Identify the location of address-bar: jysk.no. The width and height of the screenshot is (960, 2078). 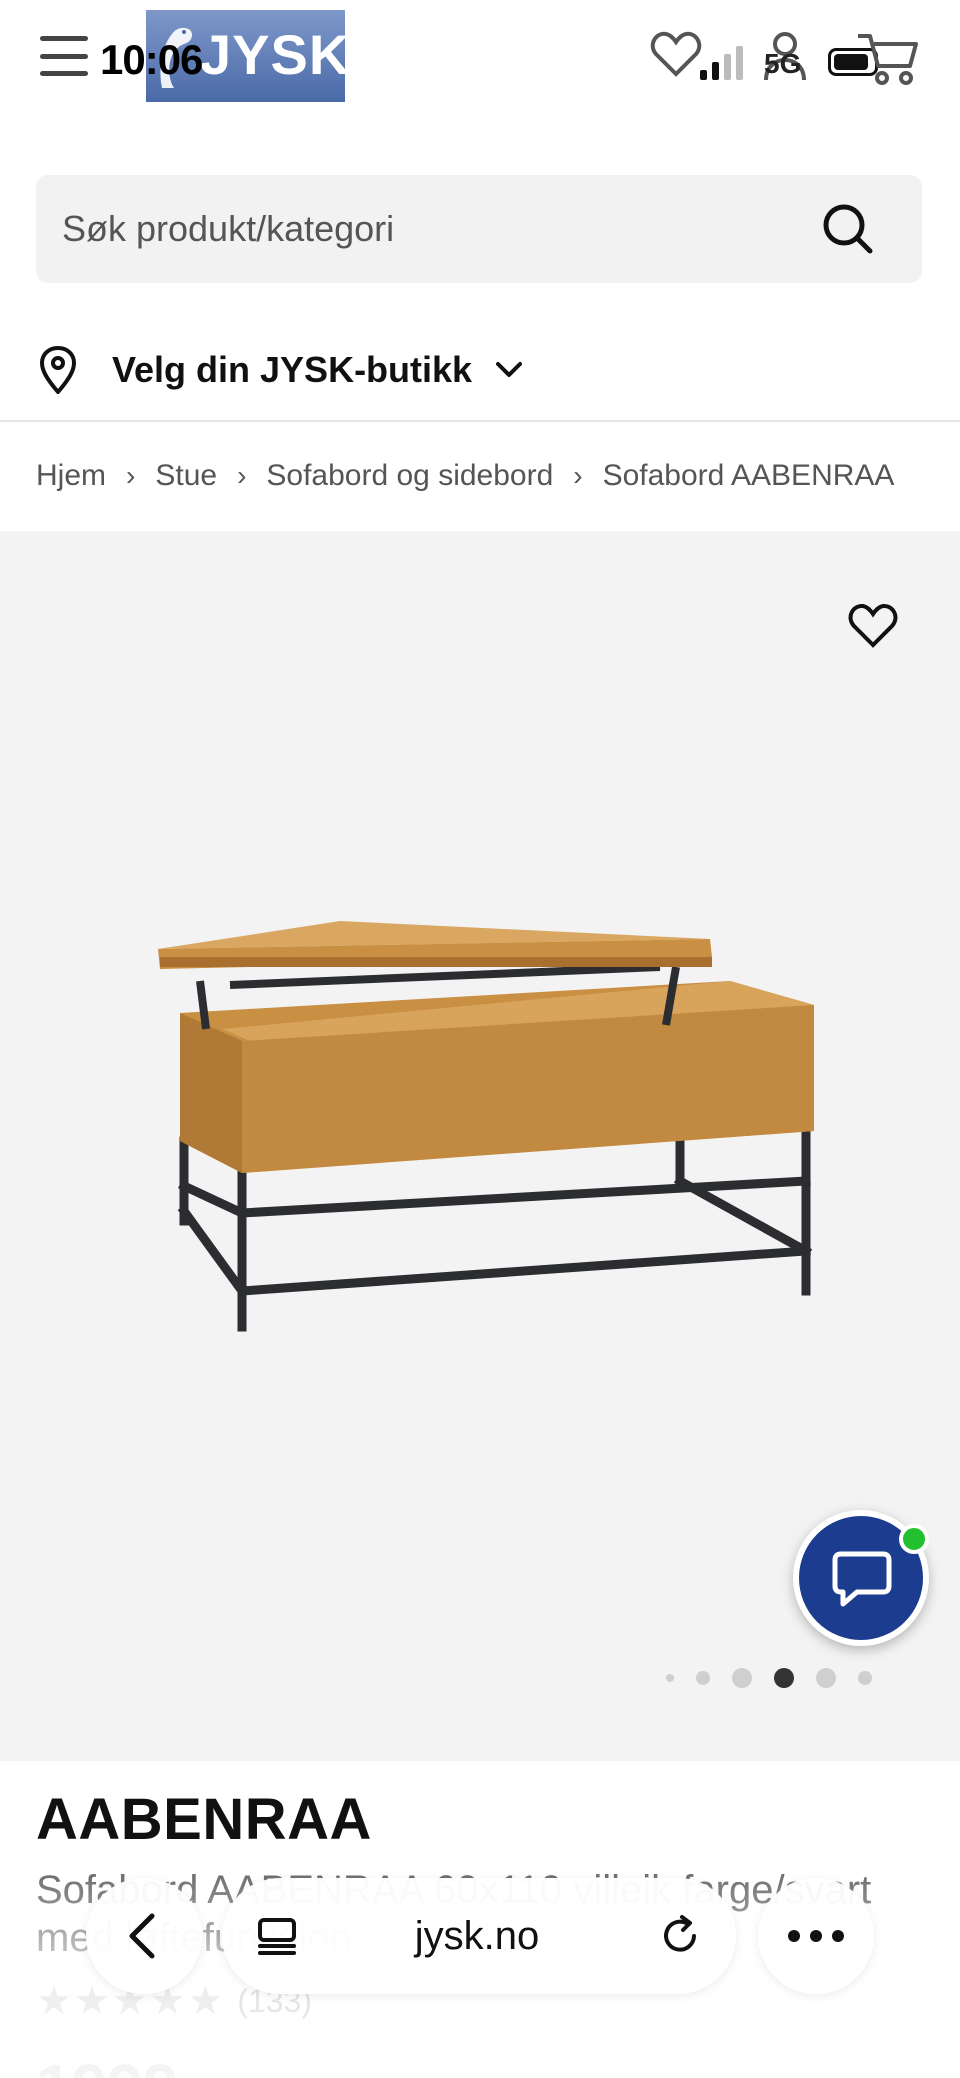
(479, 1936).